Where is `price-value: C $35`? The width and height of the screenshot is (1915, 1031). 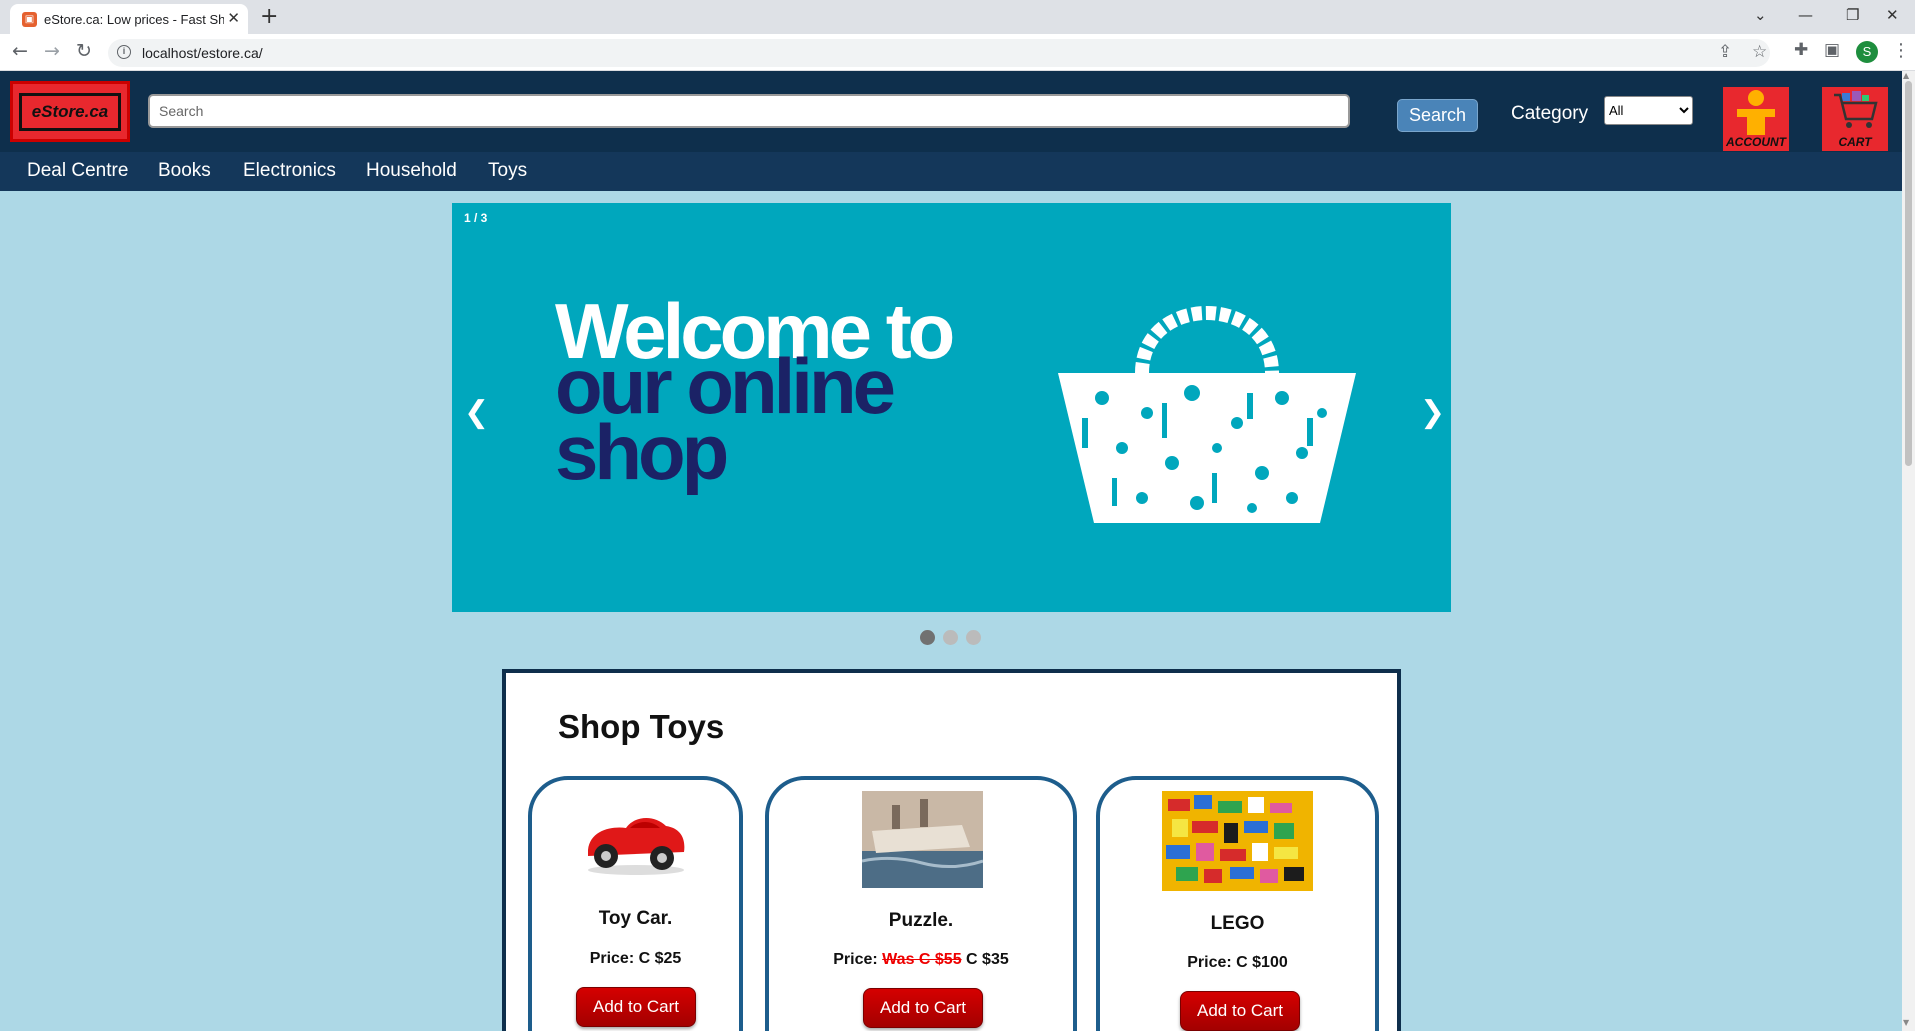
price-value: C $35 is located at coordinates (985, 959).